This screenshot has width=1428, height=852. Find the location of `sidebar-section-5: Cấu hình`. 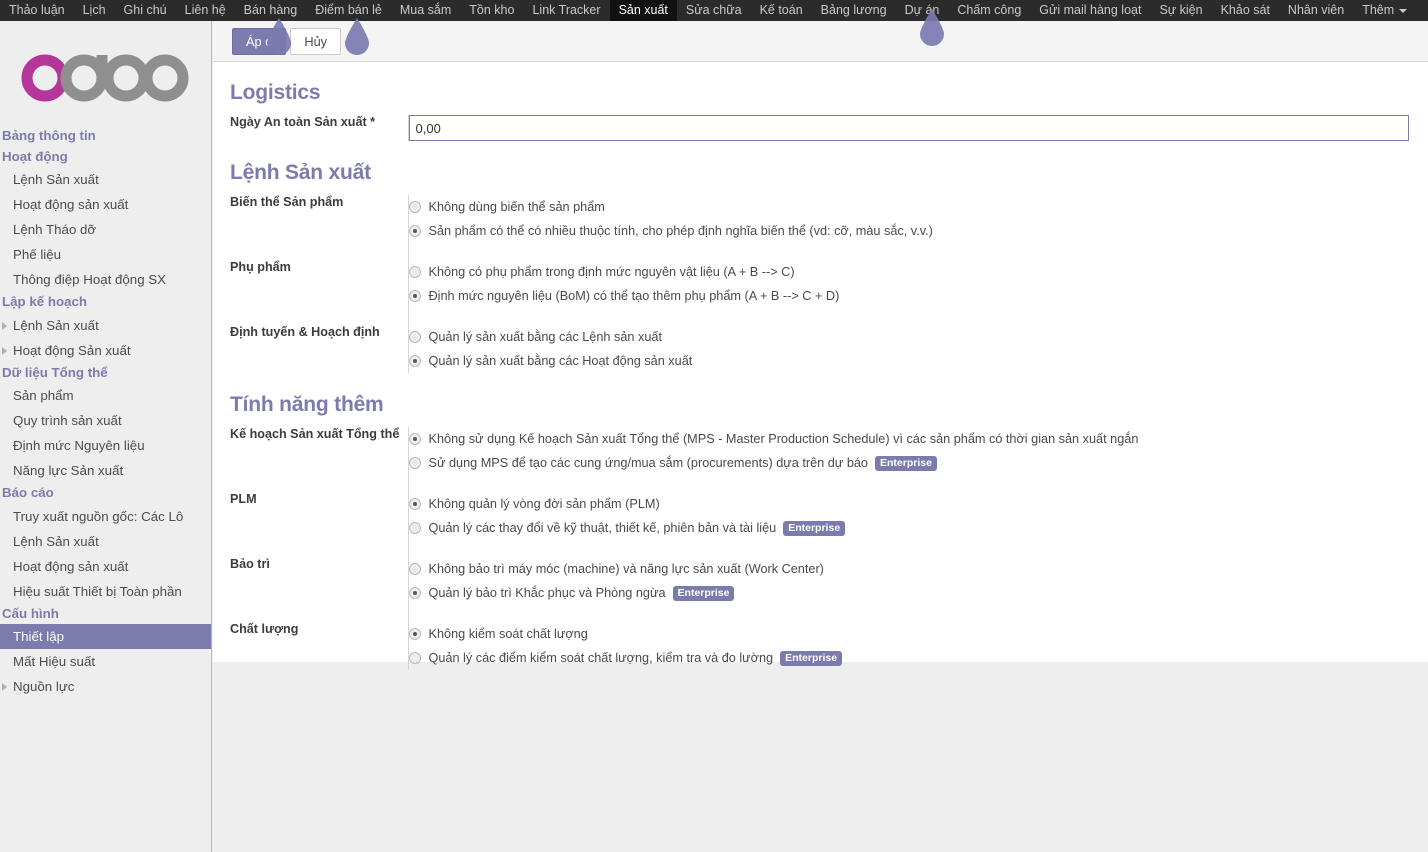

sidebar-section-5: Cấu hình is located at coordinates (30, 613).